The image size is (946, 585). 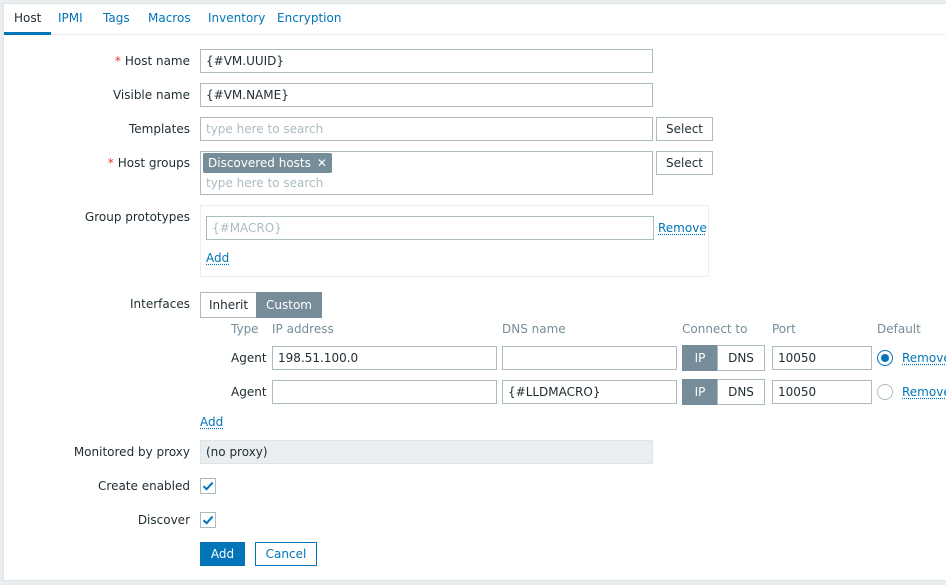 I want to click on column-header-type: Type, so click(x=245, y=329).